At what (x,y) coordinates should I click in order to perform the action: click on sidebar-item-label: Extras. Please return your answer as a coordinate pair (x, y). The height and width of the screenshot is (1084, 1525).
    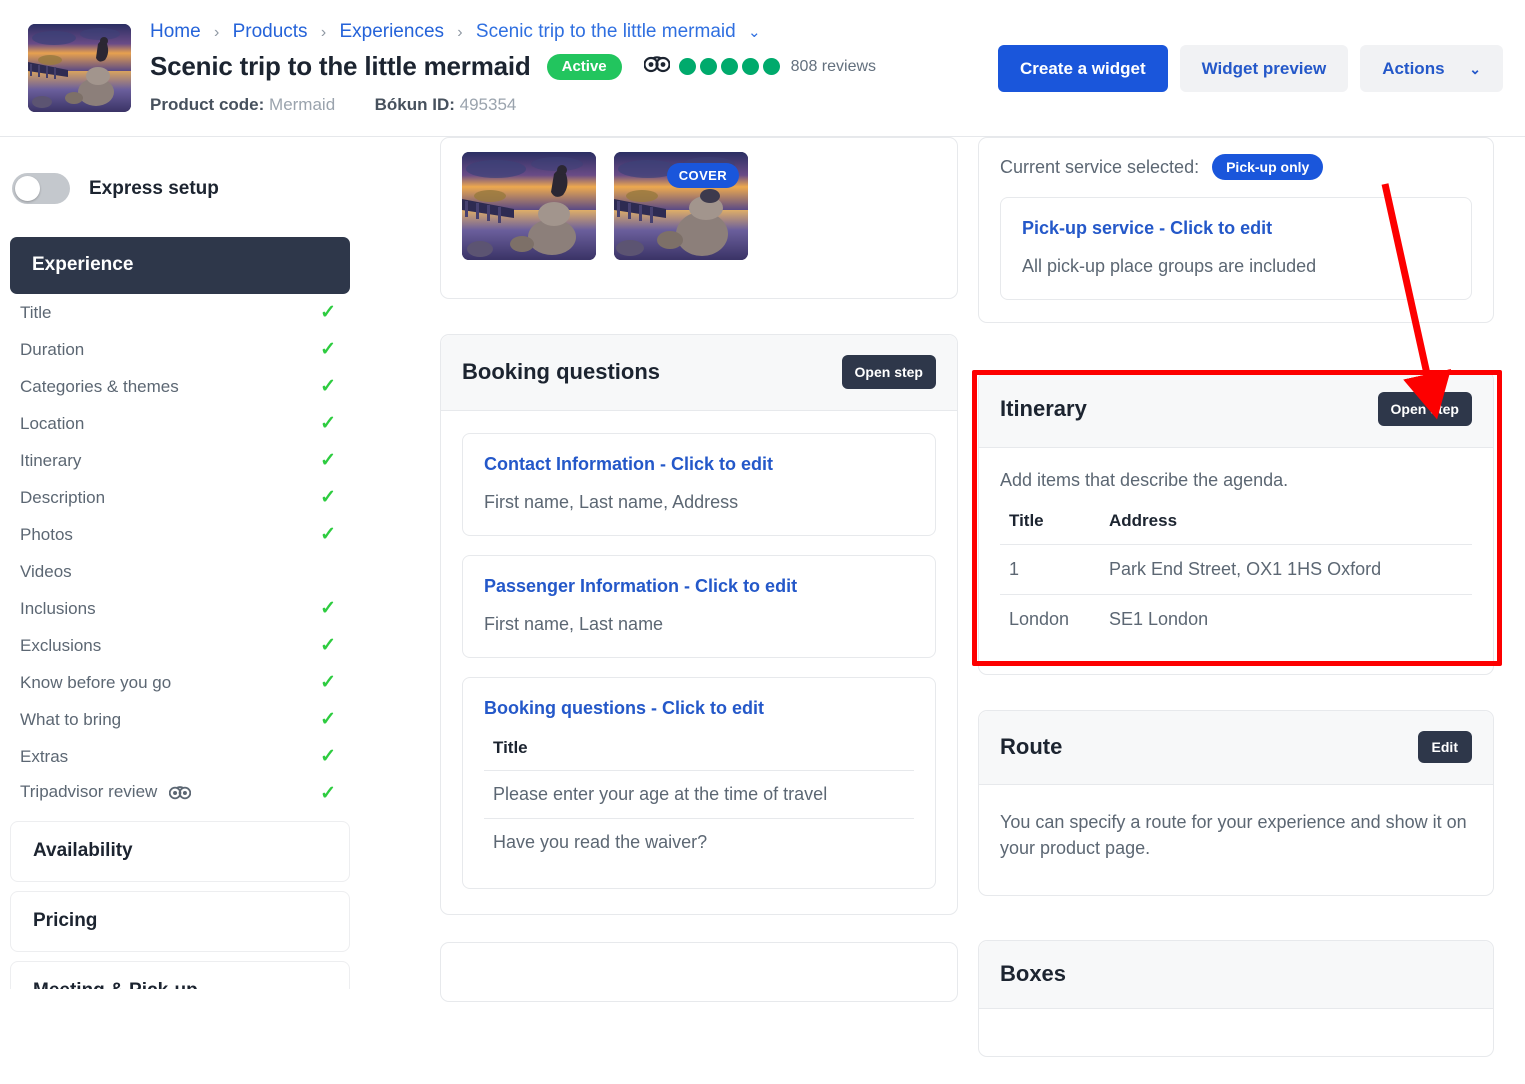
    Looking at the image, I should click on (44, 757).